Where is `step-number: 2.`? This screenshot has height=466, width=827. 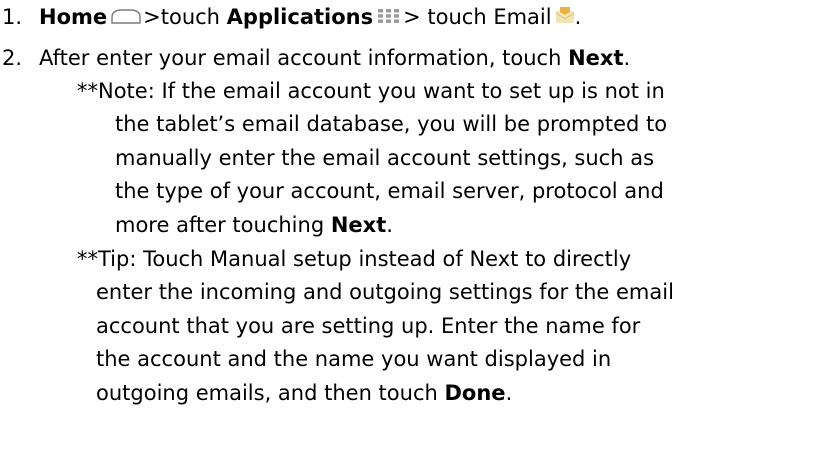
step-number: 2. is located at coordinates (12, 58).